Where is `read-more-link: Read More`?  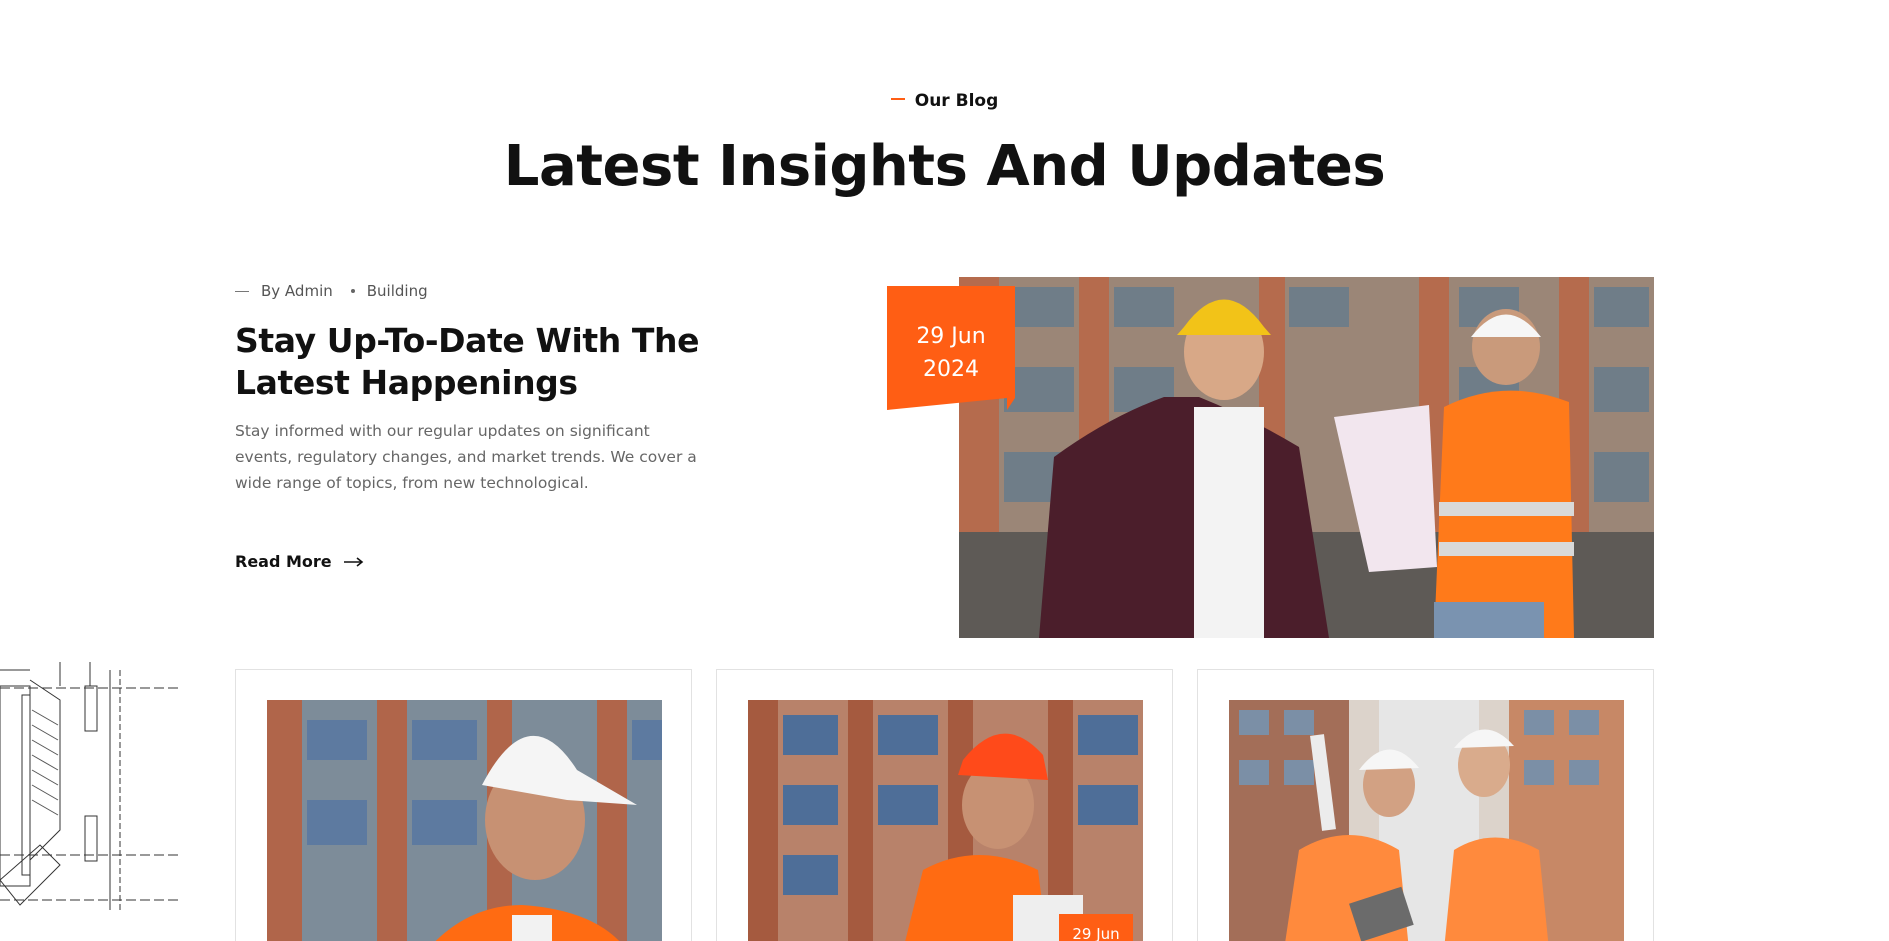 read-more-link: Read More is located at coordinates (299, 561).